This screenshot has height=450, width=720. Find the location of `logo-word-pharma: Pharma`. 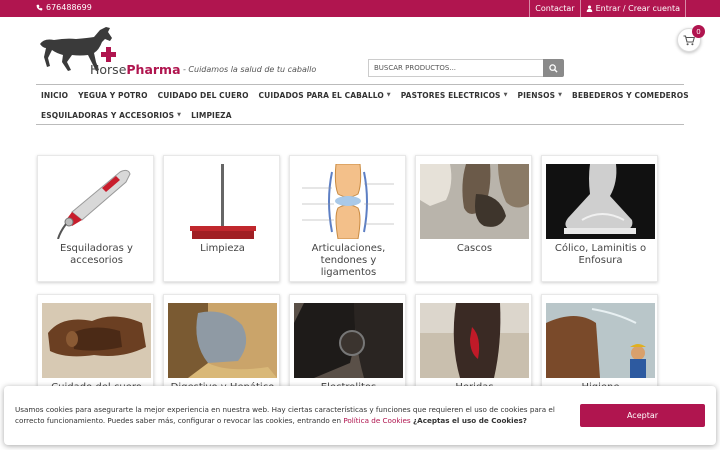

logo-word-pharma: Pharma is located at coordinates (153, 69).